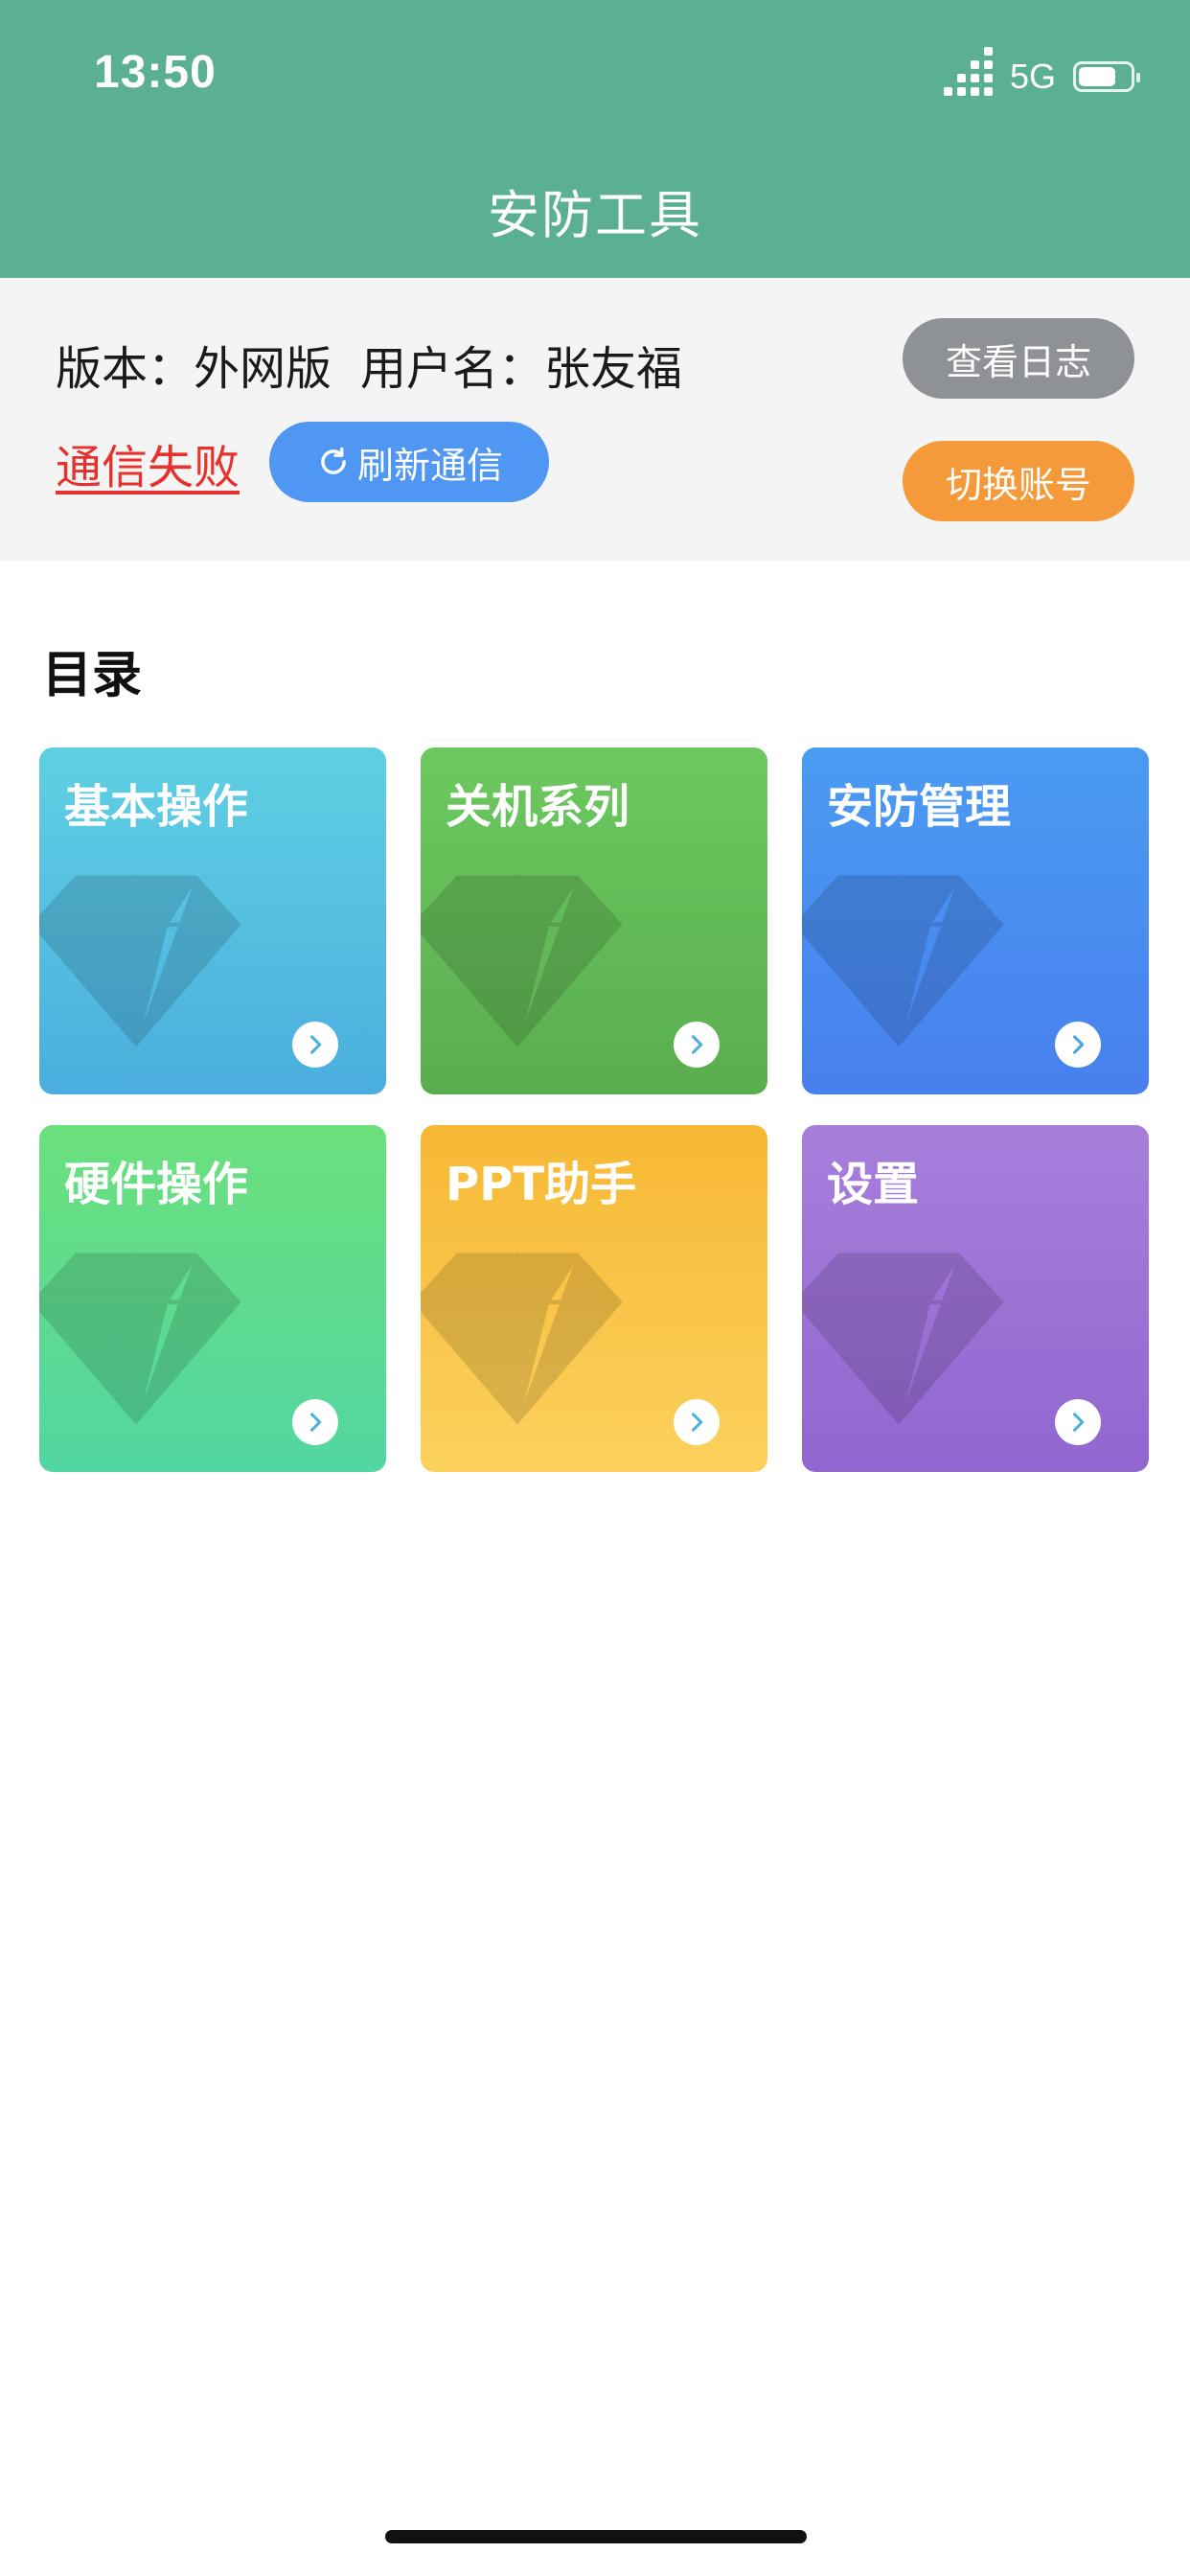  What do you see at coordinates (429, 466) in the screenshot?
I see `refresh-comm-label: 刷新通信` at bounding box center [429, 466].